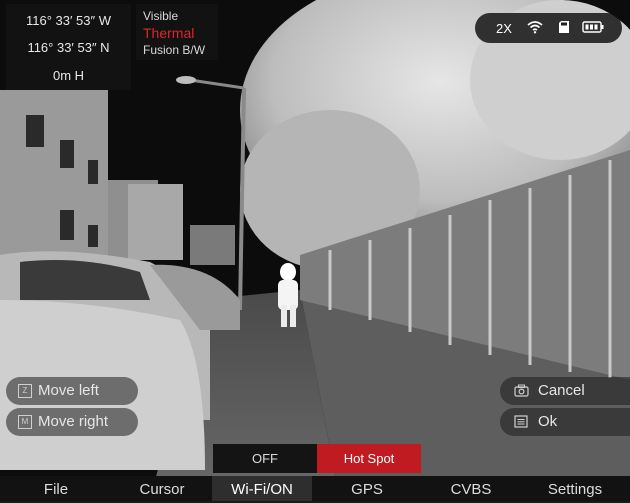  I want to click on list-icon, so click(521, 421).